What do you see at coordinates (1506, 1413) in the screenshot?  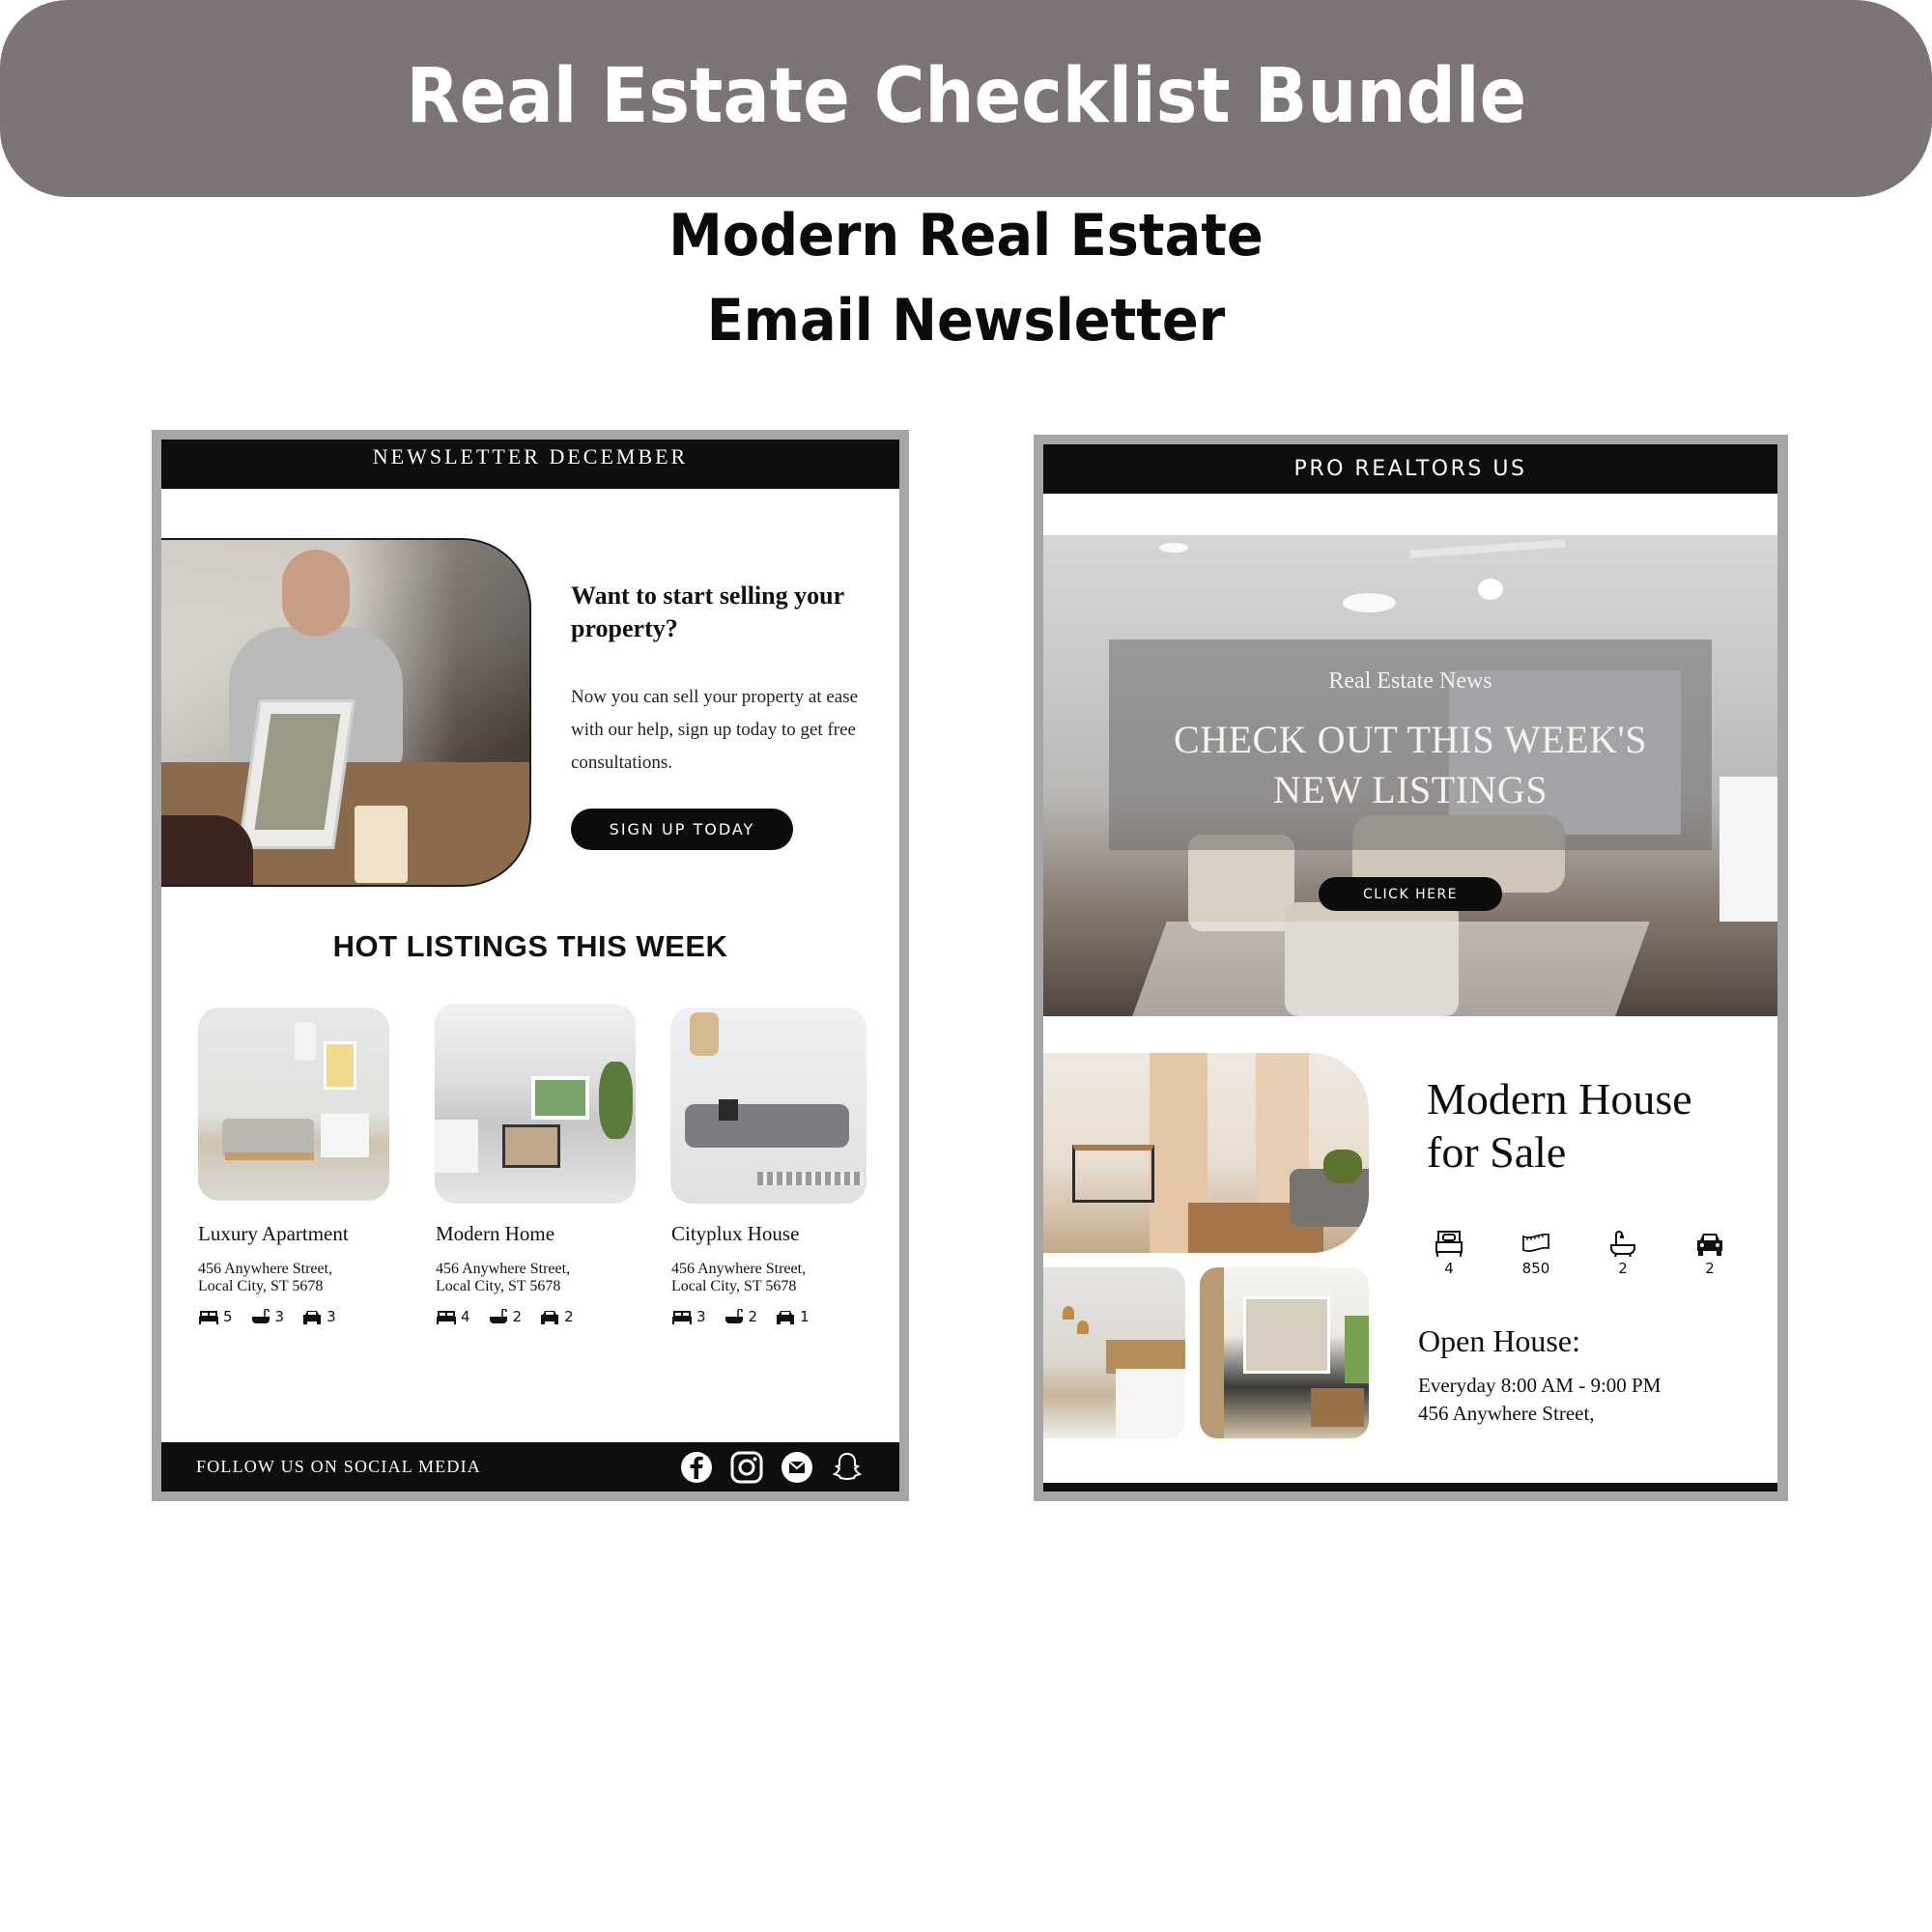 I see `open-house-address: 456 Anywhere Street,` at bounding box center [1506, 1413].